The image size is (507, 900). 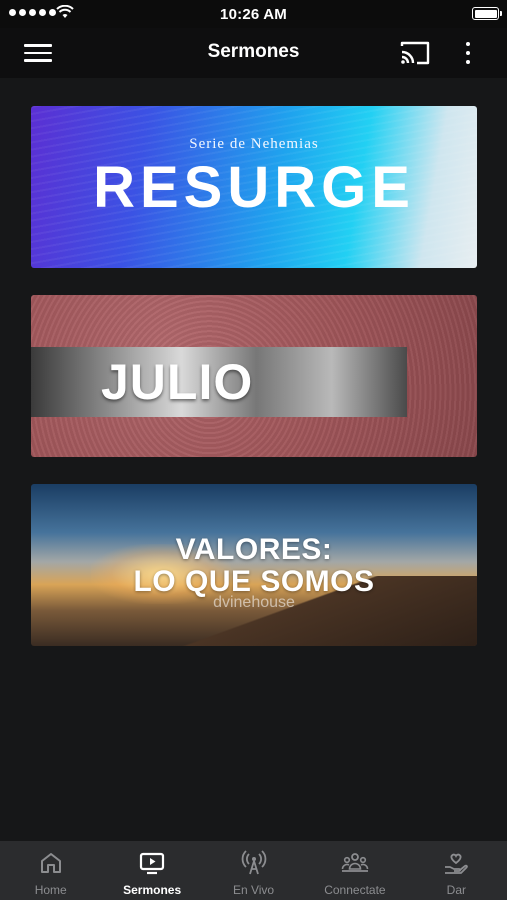 What do you see at coordinates (38, 53) in the screenshot?
I see `menu-button` at bounding box center [38, 53].